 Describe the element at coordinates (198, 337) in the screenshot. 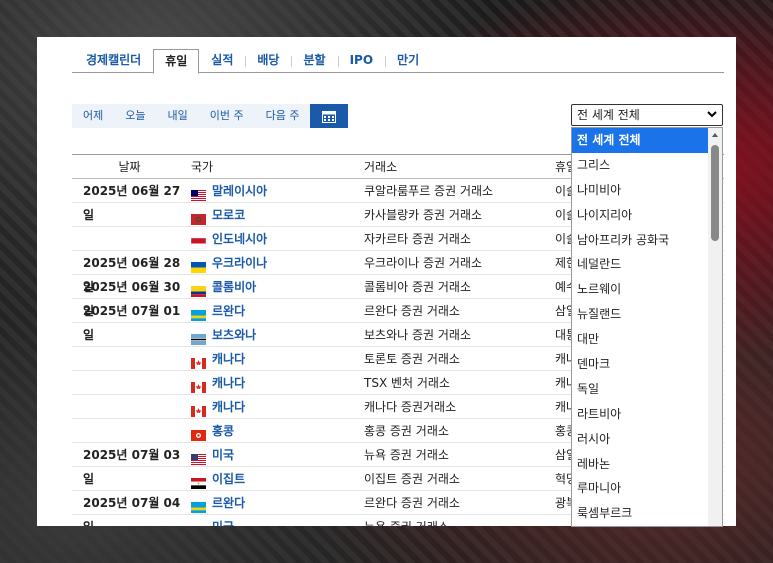

I see `botswana-flag-icon` at that location.